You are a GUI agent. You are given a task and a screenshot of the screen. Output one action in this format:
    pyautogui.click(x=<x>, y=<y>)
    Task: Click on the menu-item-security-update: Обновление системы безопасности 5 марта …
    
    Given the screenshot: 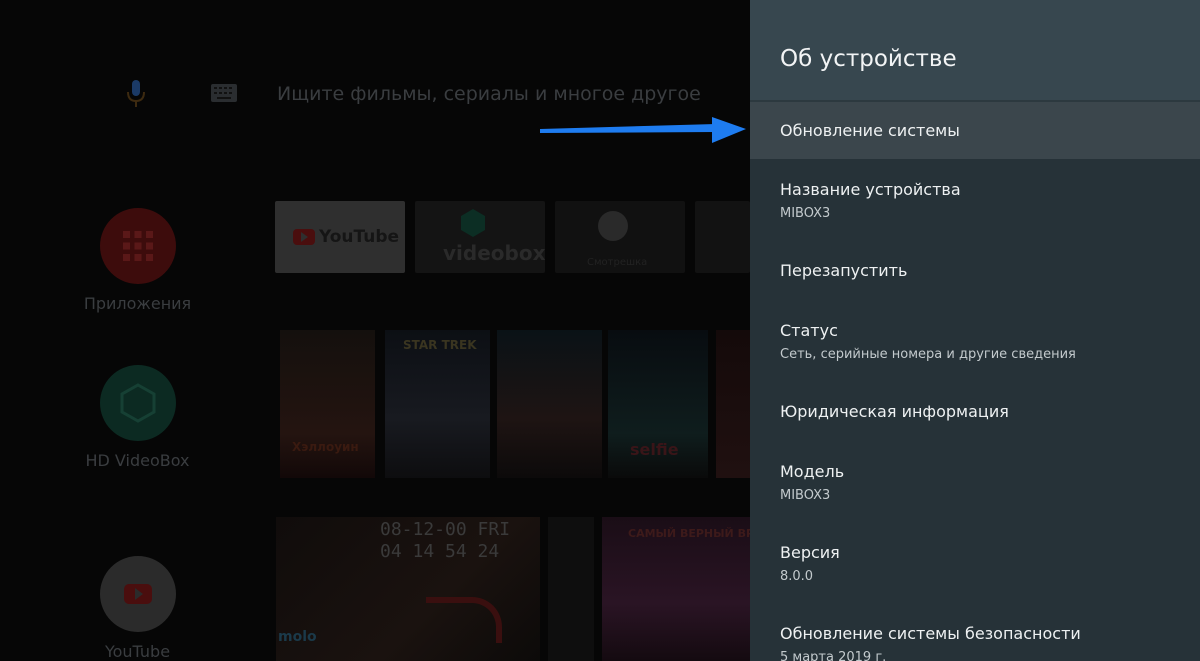 What is the action you would take?
    pyautogui.click(x=975, y=636)
    